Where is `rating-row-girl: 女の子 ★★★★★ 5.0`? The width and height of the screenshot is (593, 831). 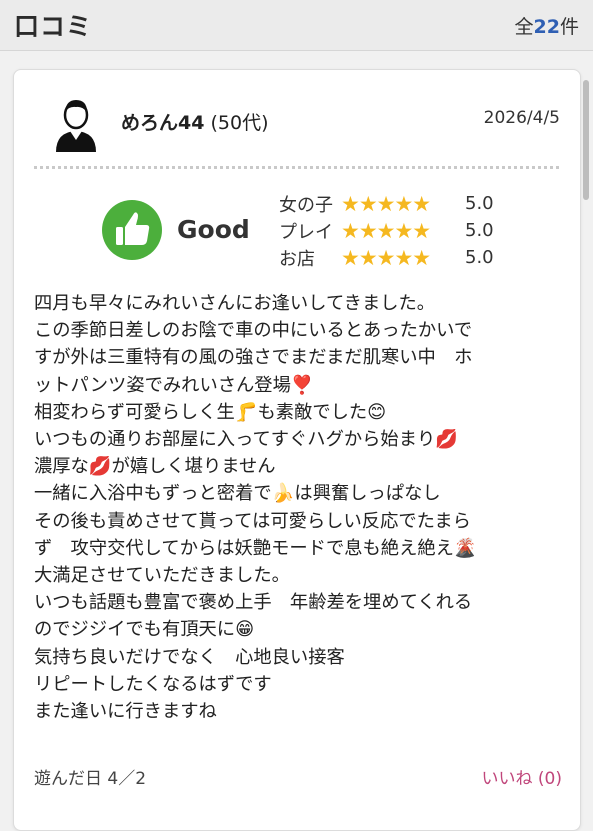 rating-row-girl: 女の子 ★★★★★ 5.0 is located at coordinates (386, 203).